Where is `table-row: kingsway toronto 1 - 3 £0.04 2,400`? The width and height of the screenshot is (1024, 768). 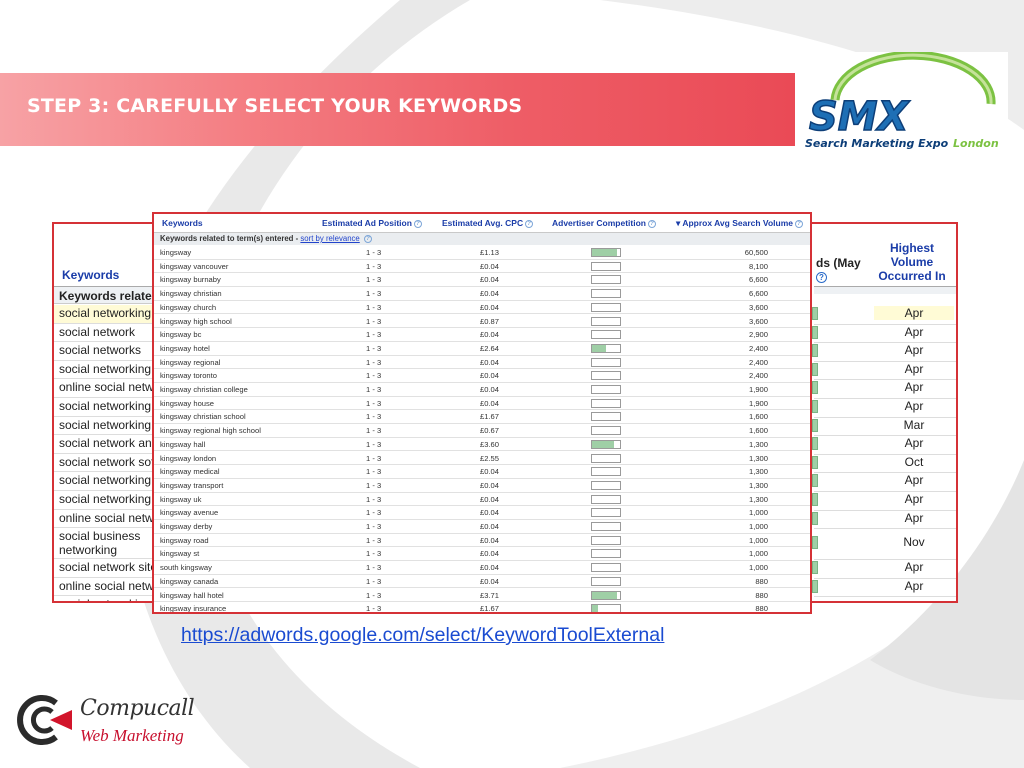 table-row: kingsway toronto 1 - 3 £0.04 2,400 is located at coordinates (482, 376).